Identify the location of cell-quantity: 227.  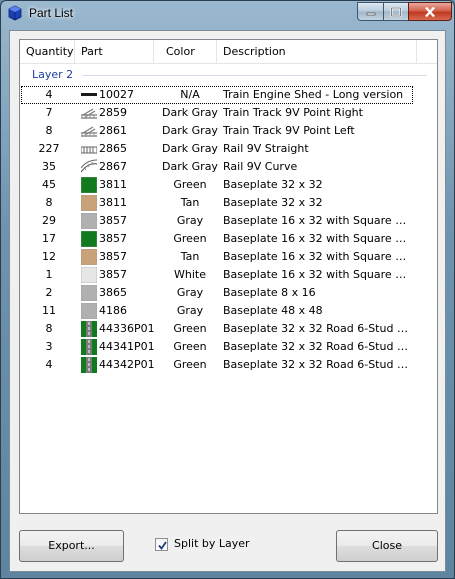
(49, 148).